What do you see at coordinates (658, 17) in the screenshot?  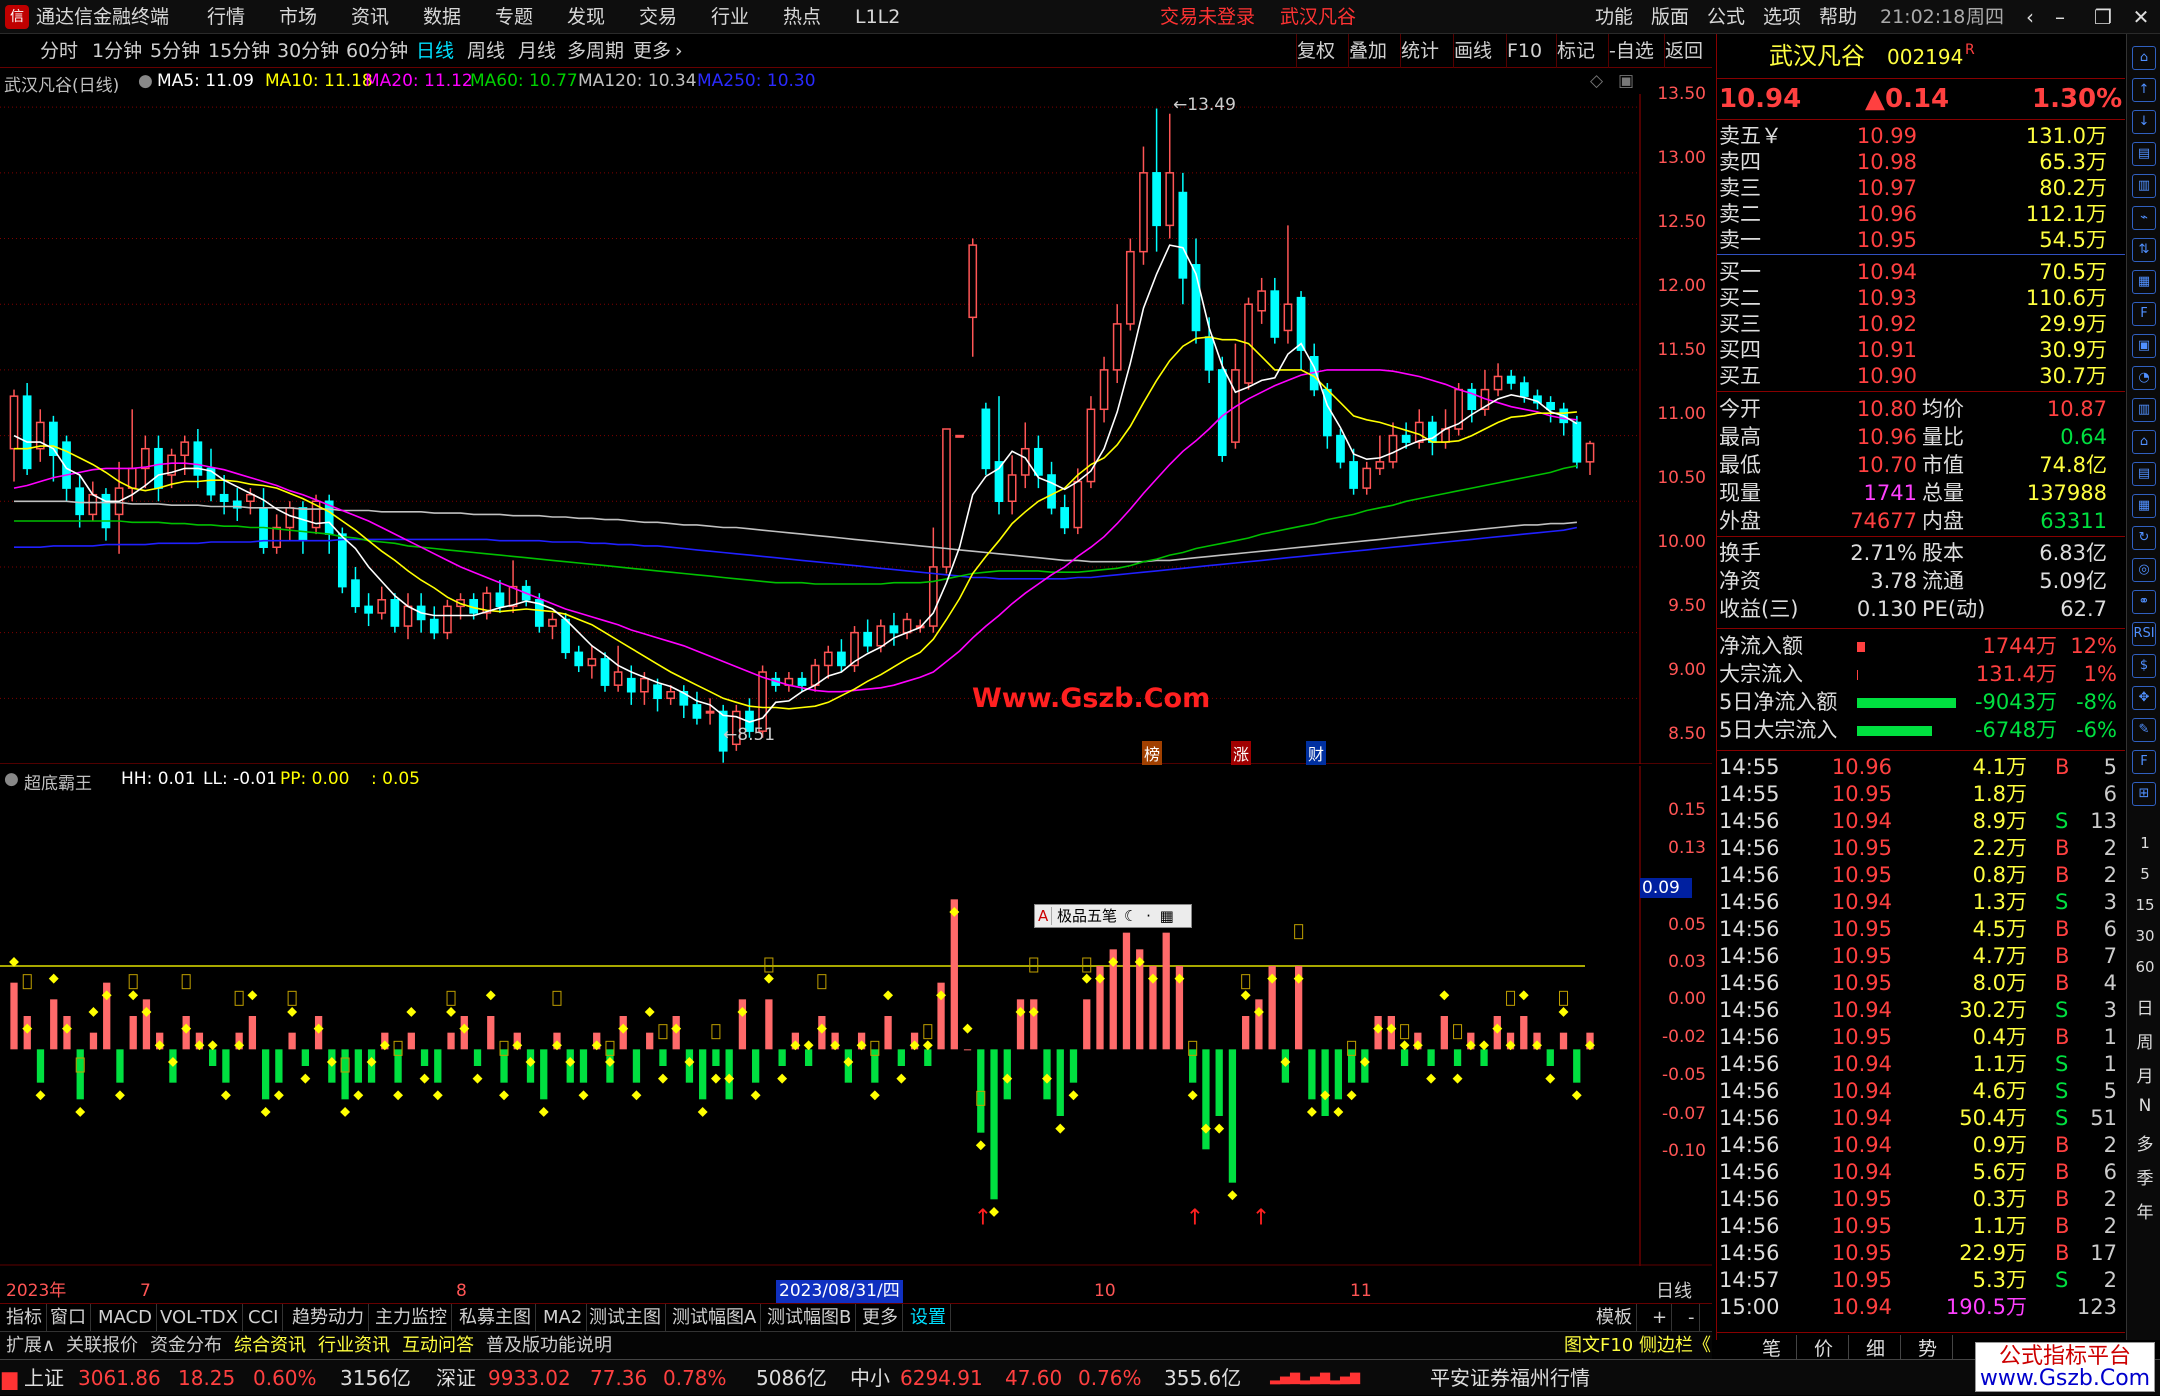 I see `menu-jiaoyi: 交易` at bounding box center [658, 17].